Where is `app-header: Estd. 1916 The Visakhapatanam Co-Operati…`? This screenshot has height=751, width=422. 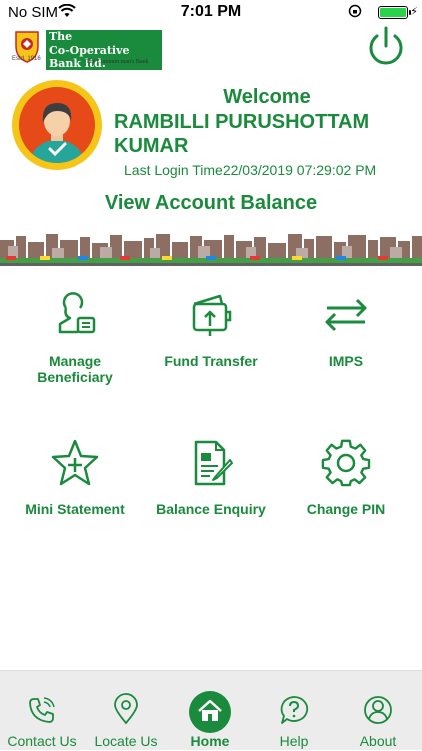
app-header: Estd. 1916 The Visakhapatanam Co-Operati… is located at coordinates (211, 49).